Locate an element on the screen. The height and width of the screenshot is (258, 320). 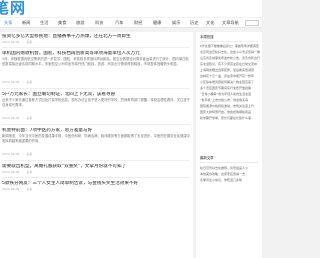
hot-item: 上海网友晒出自家装修，最后看来很满意 is located at coordinates (230, 70).